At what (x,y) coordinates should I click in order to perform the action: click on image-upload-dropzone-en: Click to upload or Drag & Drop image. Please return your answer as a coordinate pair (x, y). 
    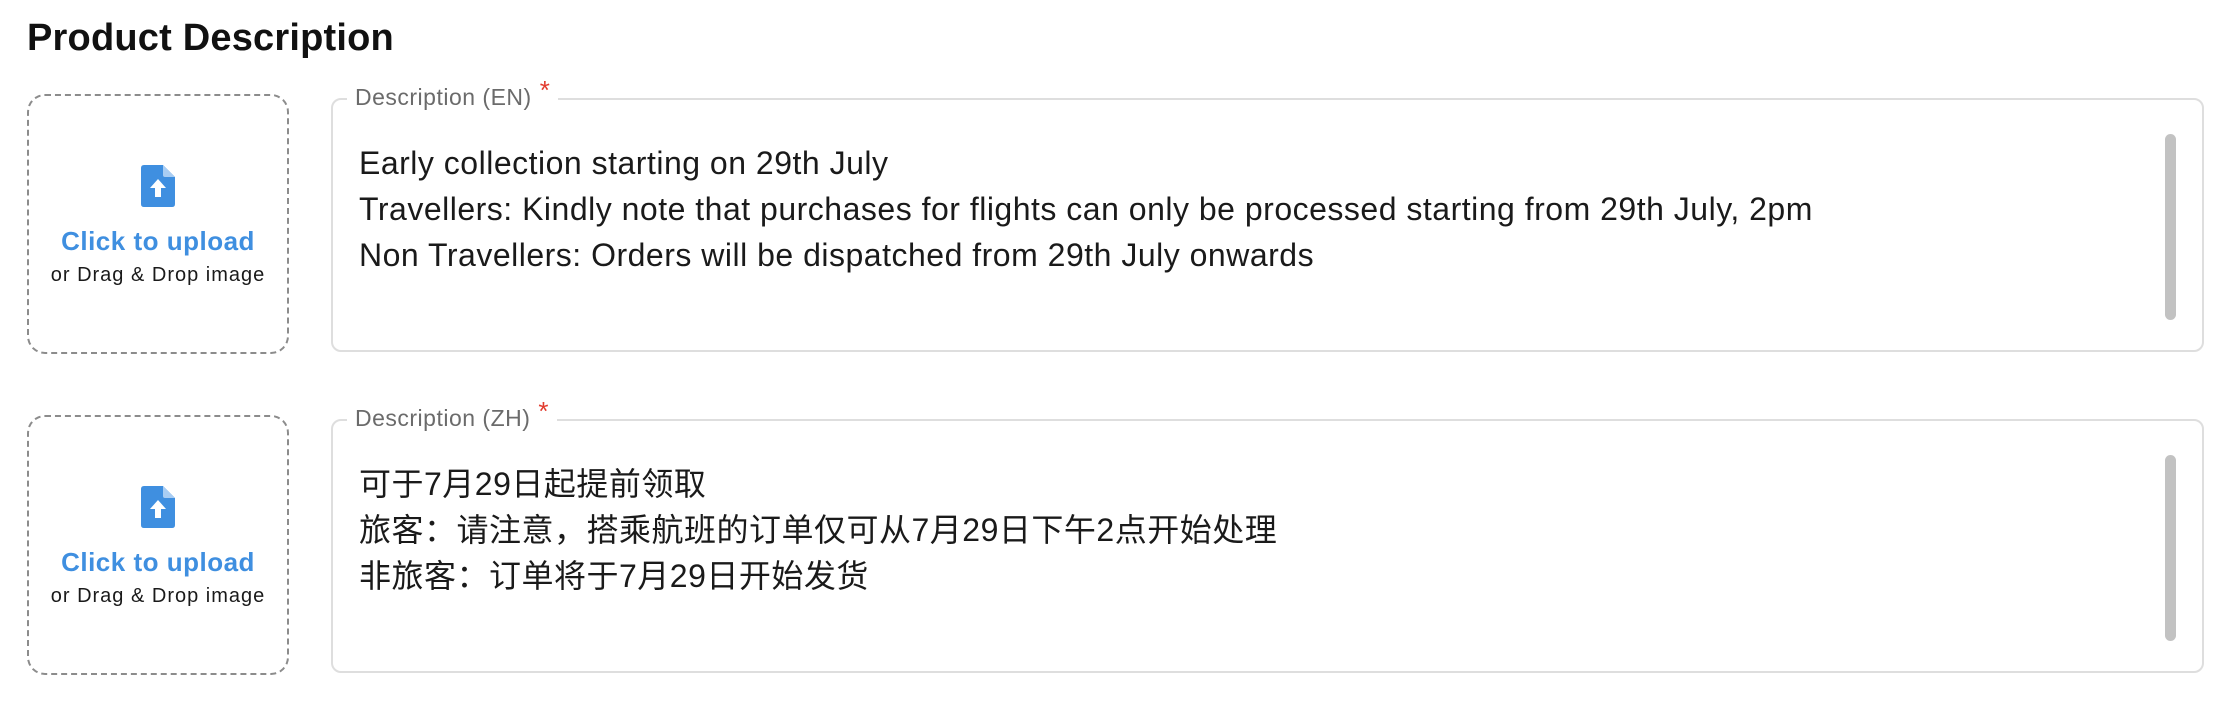
    Looking at the image, I should click on (158, 224).